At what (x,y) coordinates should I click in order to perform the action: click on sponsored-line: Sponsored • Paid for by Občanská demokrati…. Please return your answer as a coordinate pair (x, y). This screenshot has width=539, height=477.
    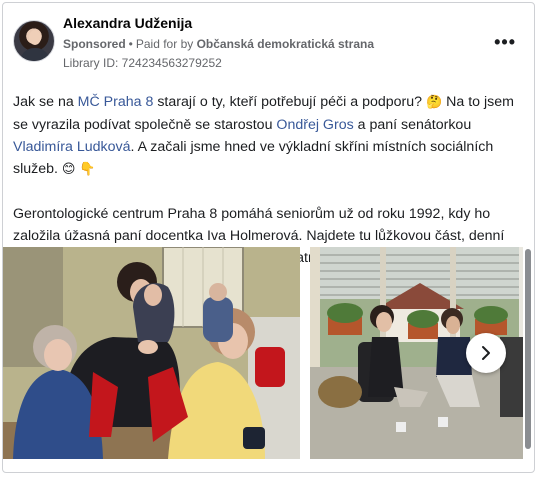
    Looking at the image, I should click on (218, 44).